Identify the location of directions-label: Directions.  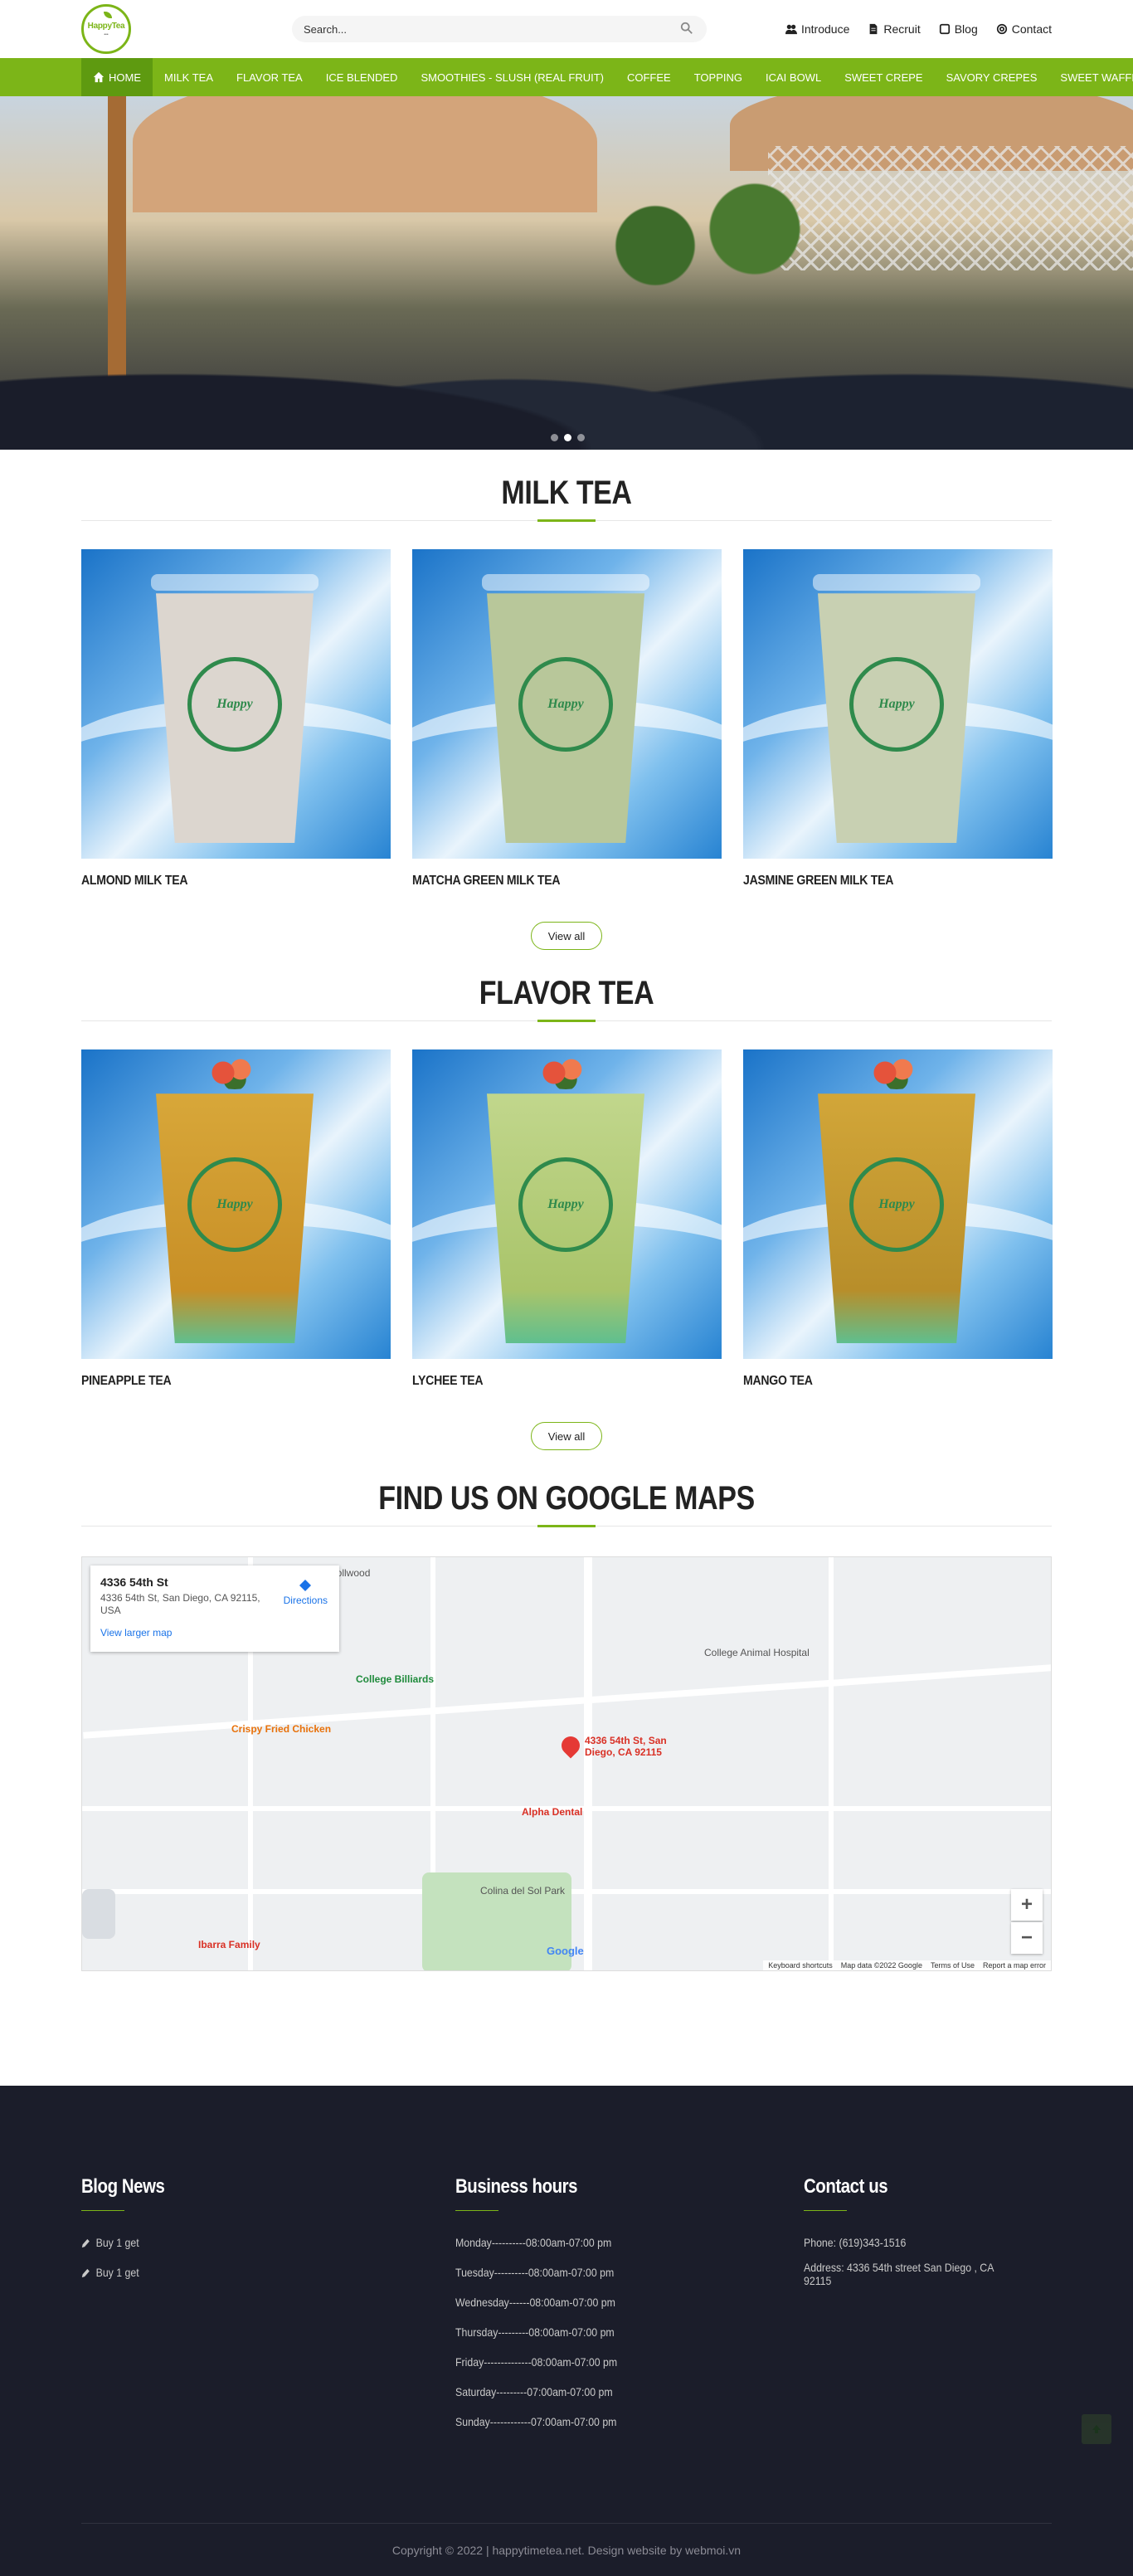
(306, 1600).